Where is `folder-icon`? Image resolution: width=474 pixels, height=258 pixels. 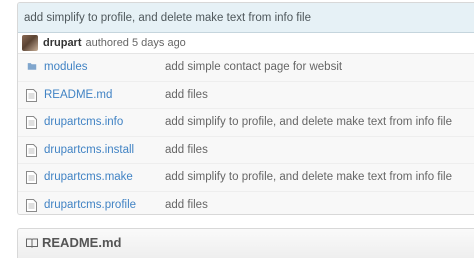
folder-icon is located at coordinates (32, 66).